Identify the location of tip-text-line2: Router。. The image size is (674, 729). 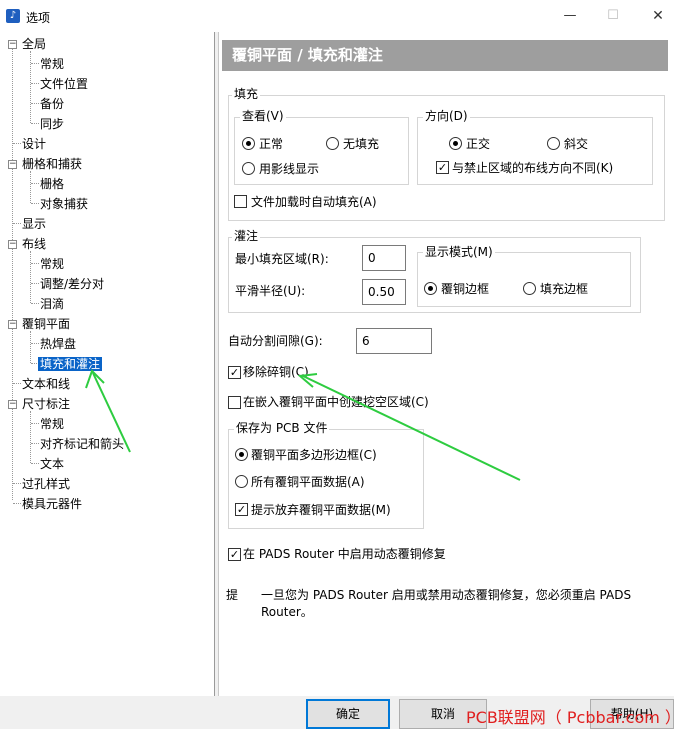
(287, 612).